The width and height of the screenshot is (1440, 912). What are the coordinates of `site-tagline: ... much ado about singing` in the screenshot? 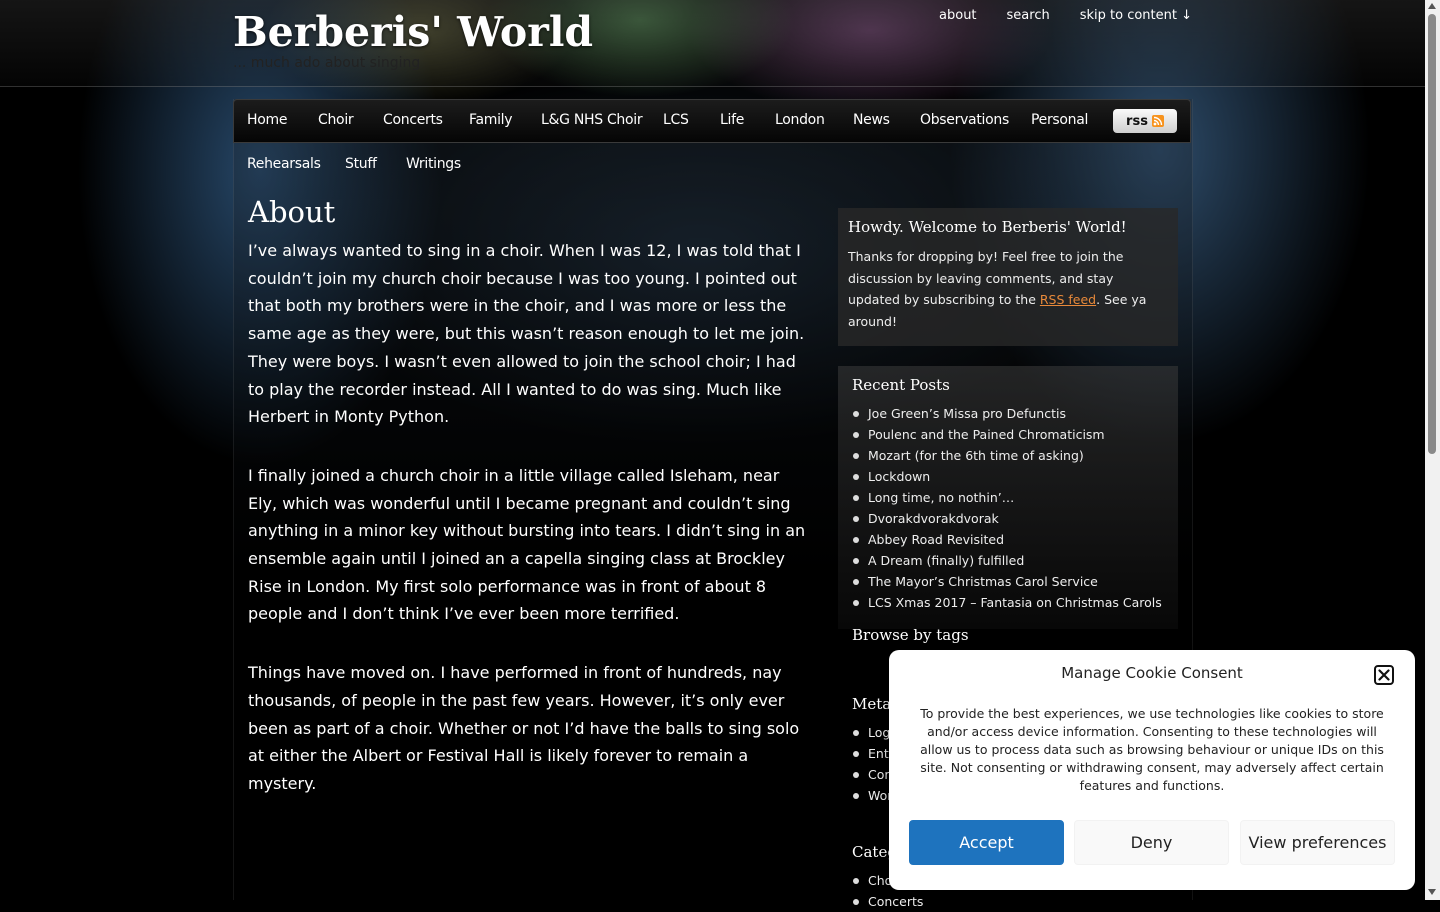 It's located at (327, 63).